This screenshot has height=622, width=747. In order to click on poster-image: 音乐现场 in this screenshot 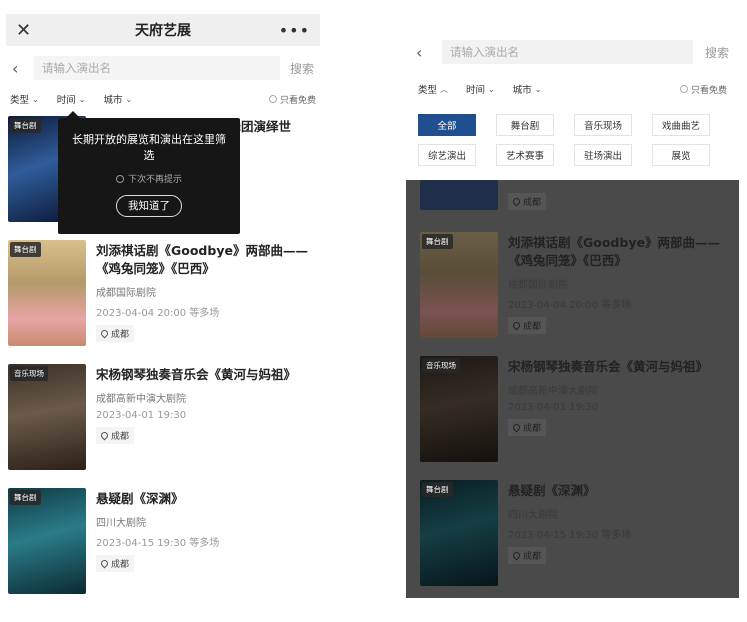, I will do `click(47, 417)`.